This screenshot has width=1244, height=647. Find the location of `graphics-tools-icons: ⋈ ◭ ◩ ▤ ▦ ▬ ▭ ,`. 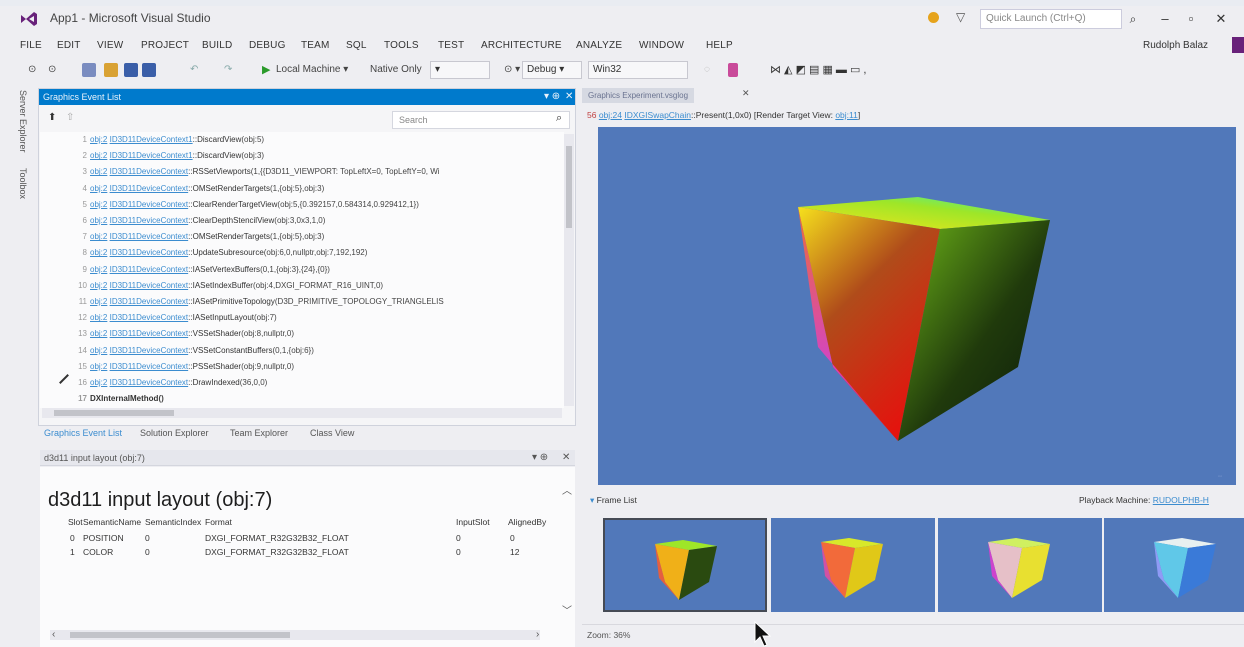

graphics-tools-icons: ⋈ ◭ ◩ ▤ ▦ ▬ ▭ , is located at coordinates (818, 70).